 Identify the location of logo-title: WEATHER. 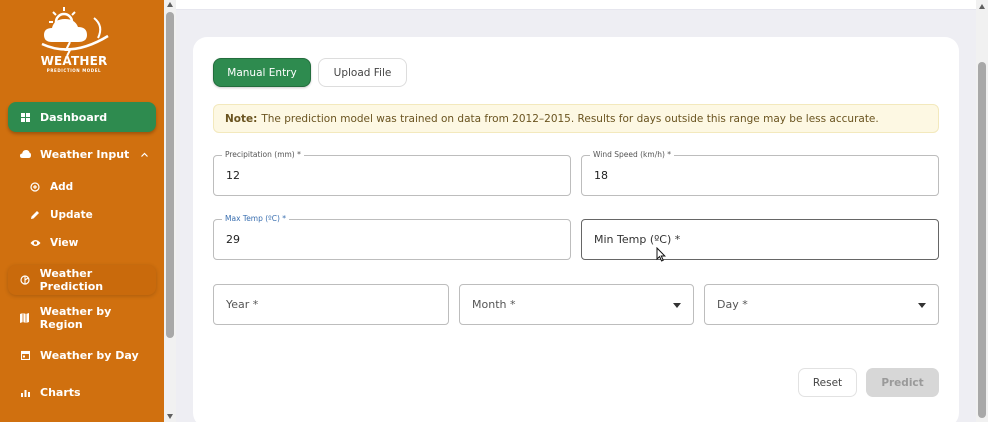
(74, 61).